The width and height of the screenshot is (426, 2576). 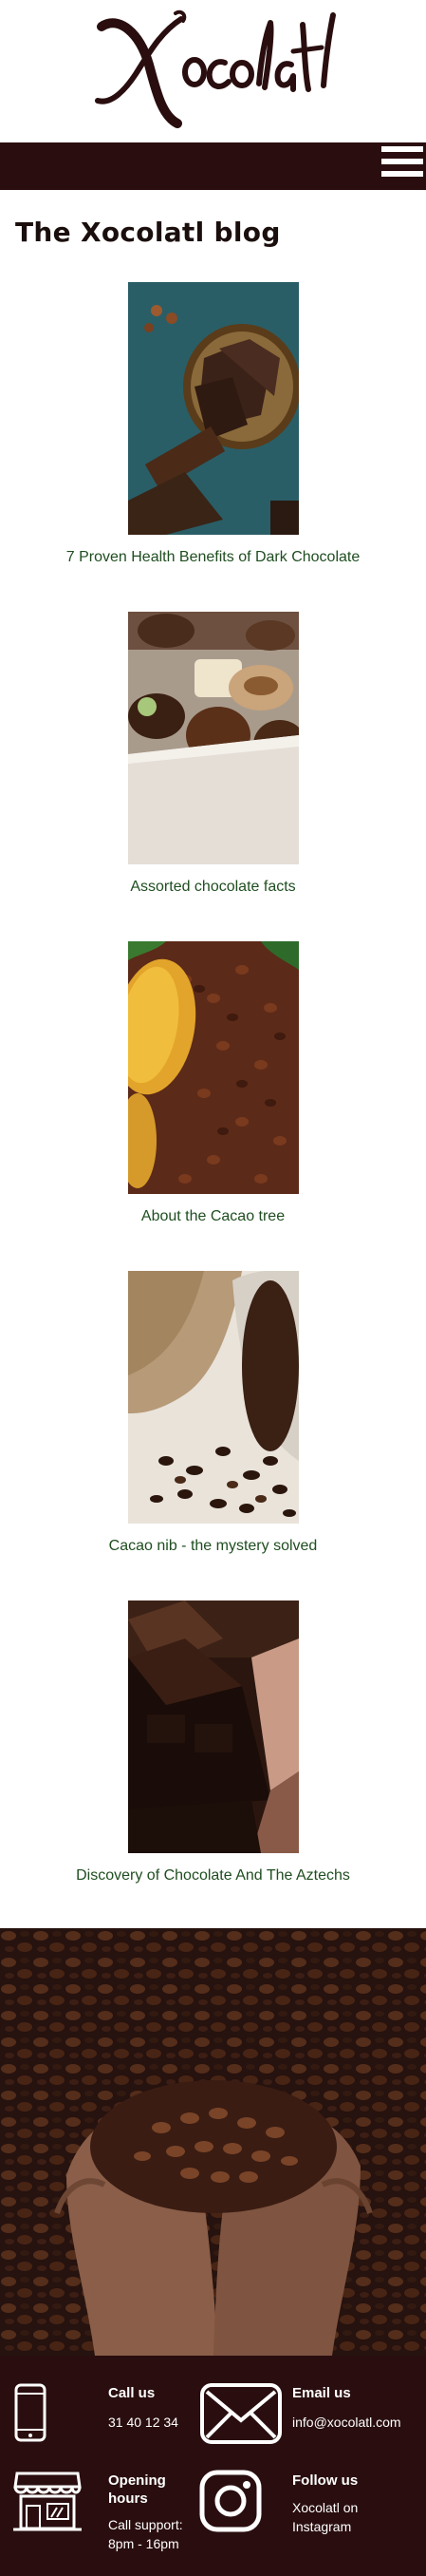 What do you see at coordinates (99, 2518) in the screenshot?
I see `opening-hours-block: Opening hours Call support: 8pm - 16pm` at bounding box center [99, 2518].